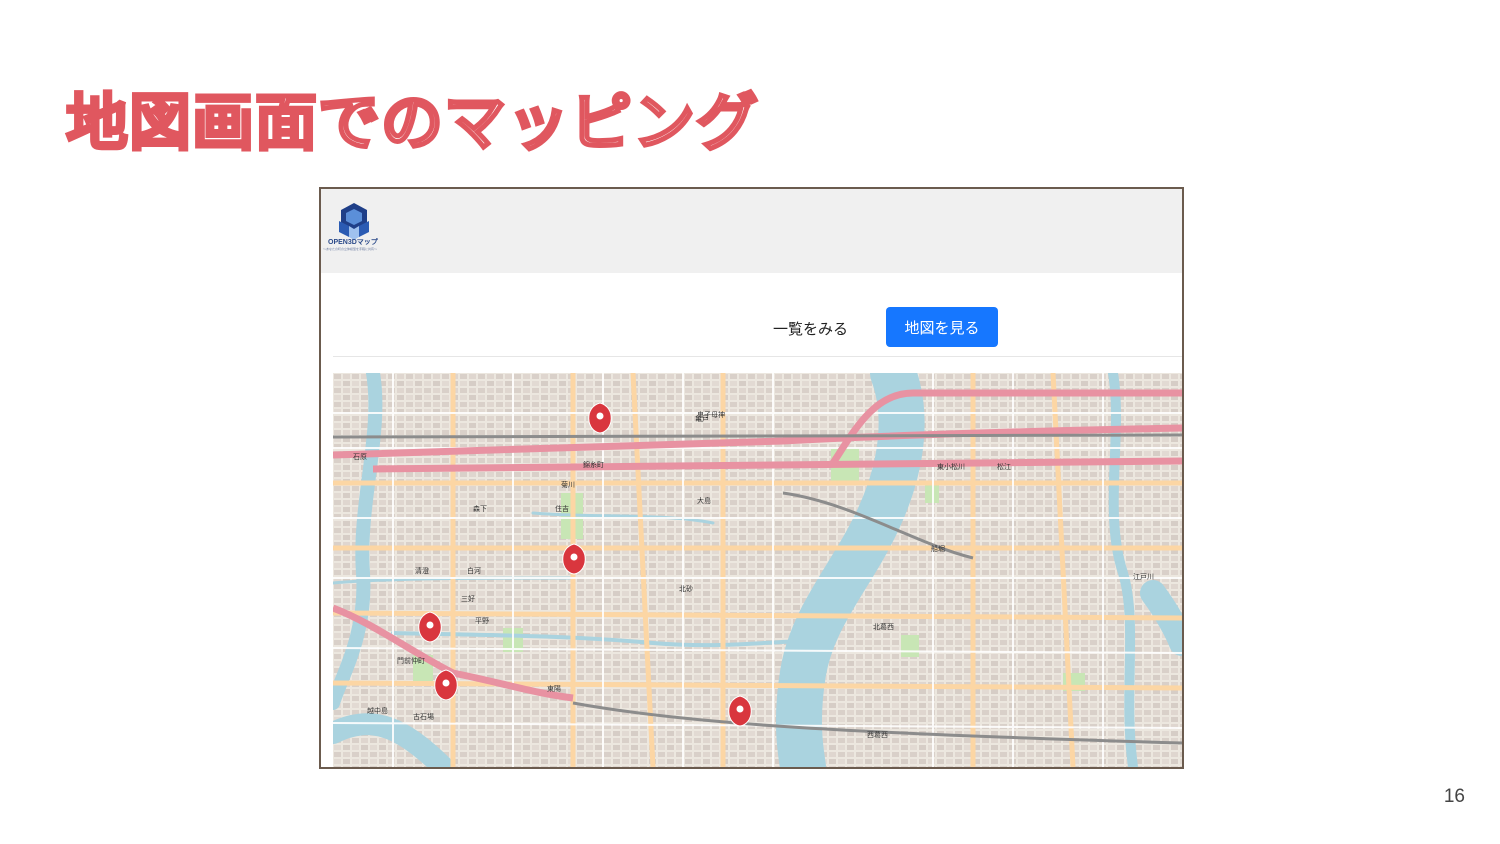 This screenshot has height=844, width=1500. What do you see at coordinates (554, 688) in the screenshot?
I see `map-label: 東陽` at bounding box center [554, 688].